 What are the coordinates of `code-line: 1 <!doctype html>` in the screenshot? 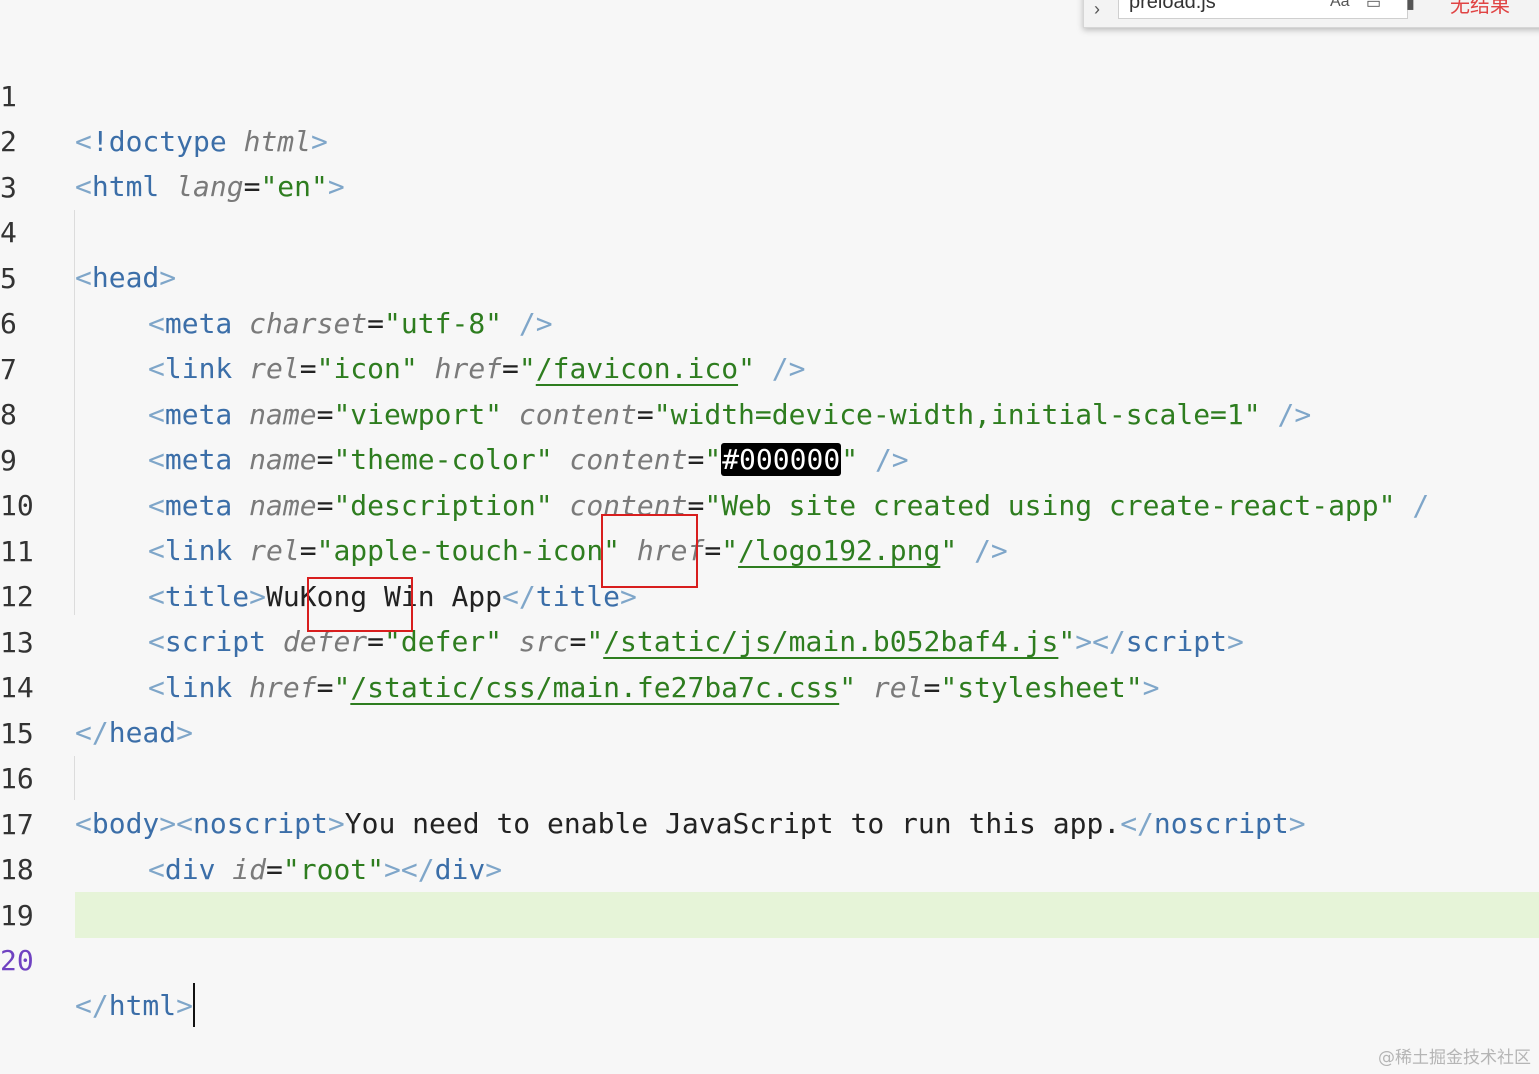 It's located at (769, 93).